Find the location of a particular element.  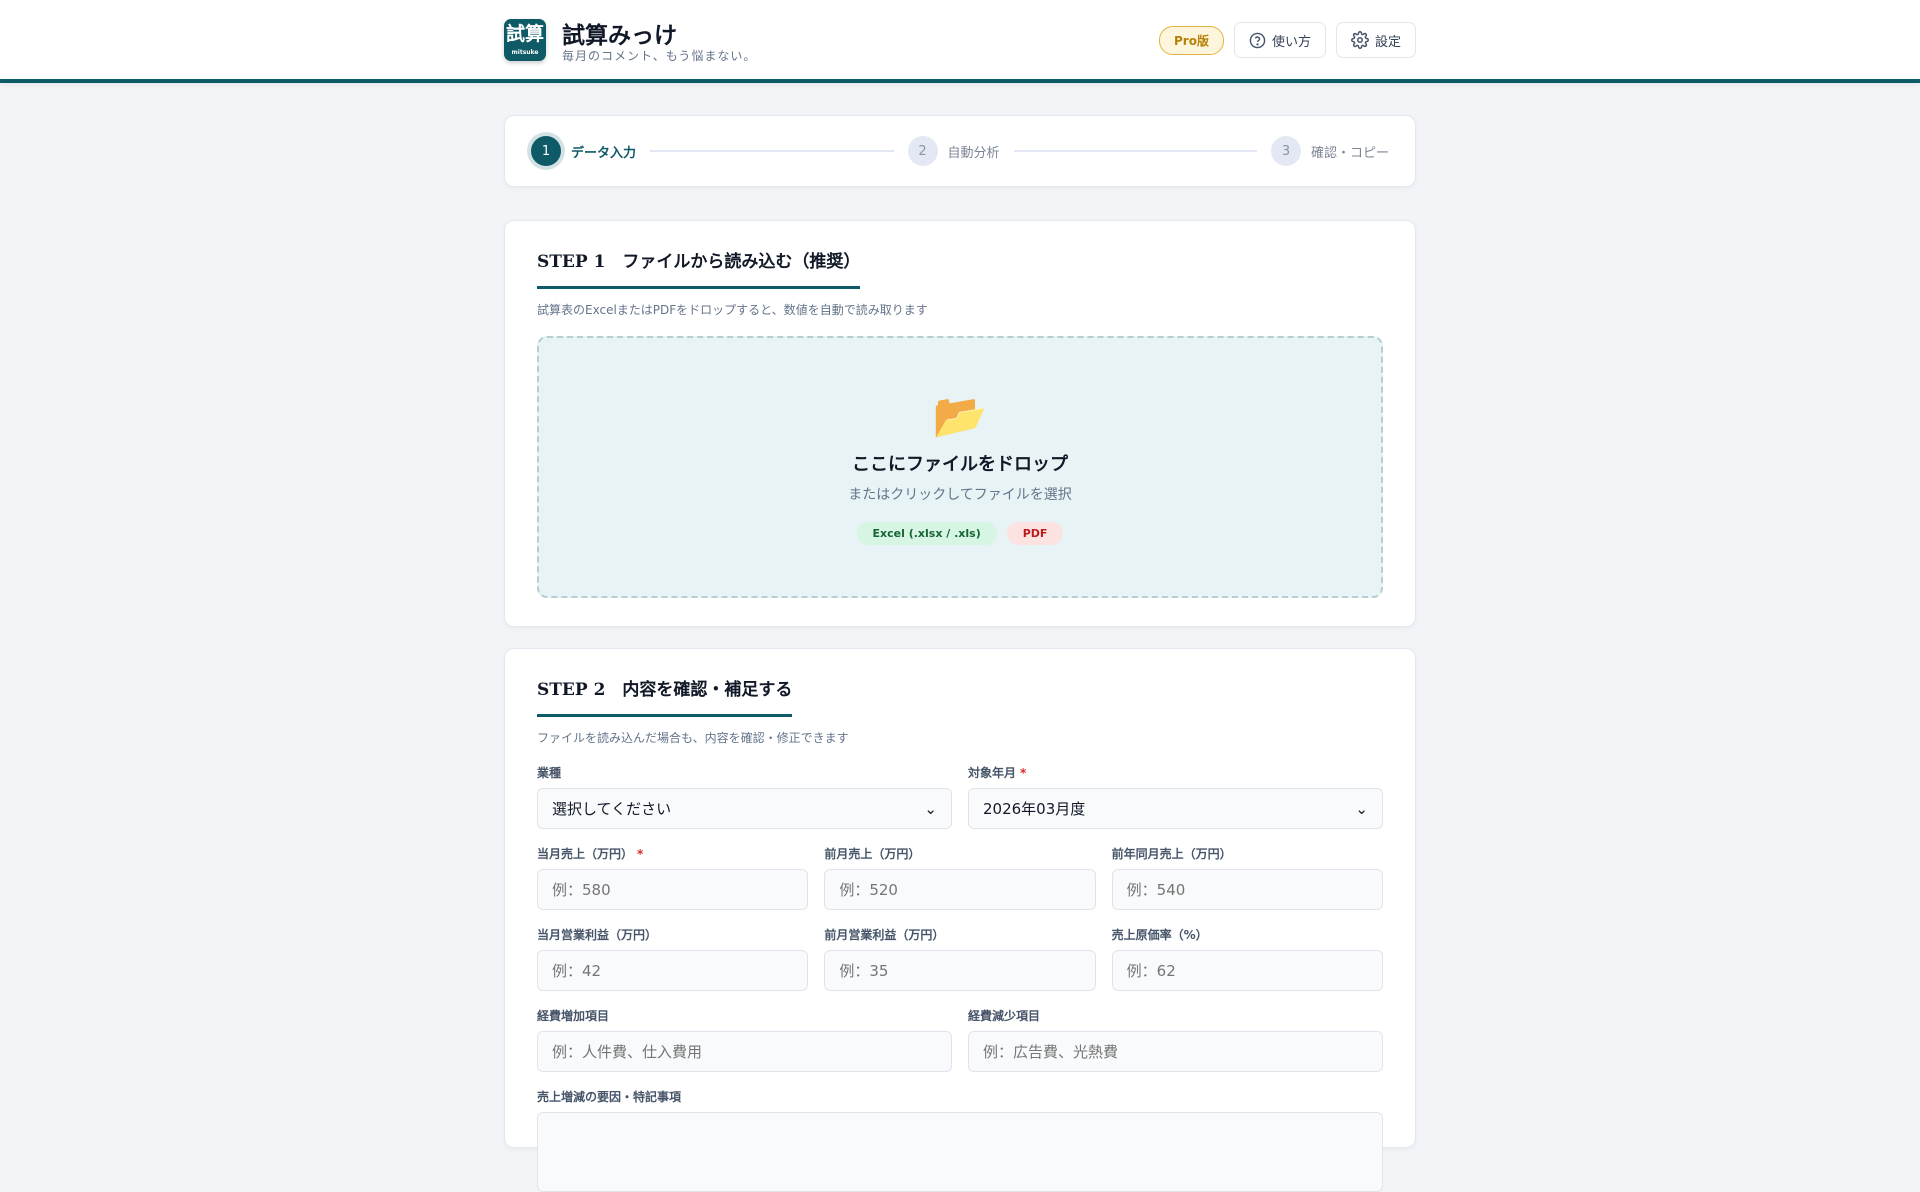

field-label: 前月売上（万円） is located at coordinates (872, 854).